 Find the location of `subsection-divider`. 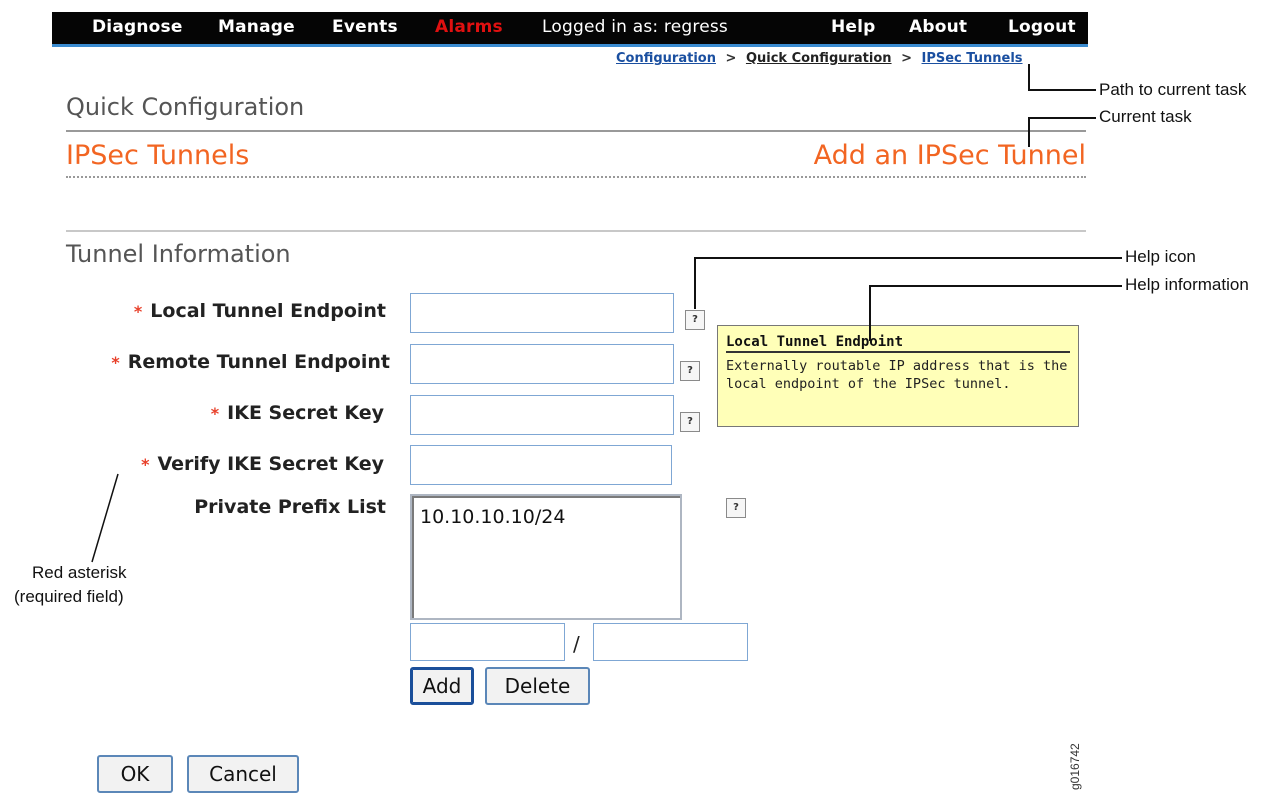

subsection-divider is located at coordinates (576, 231).